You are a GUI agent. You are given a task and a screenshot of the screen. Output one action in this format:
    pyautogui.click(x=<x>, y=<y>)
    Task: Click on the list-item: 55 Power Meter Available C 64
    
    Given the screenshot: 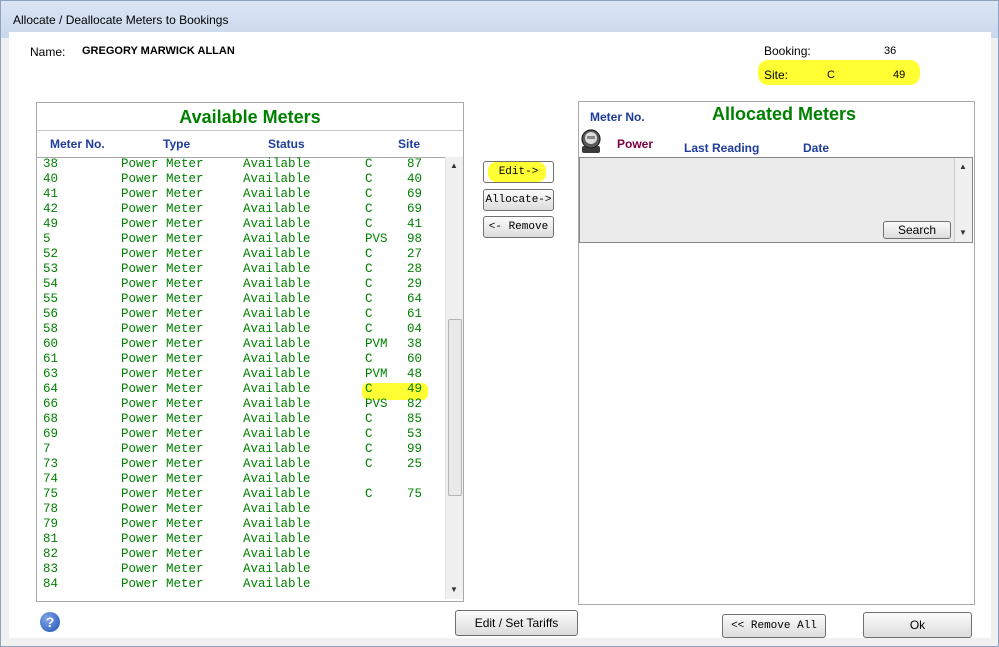 What is the action you would take?
    pyautogui.click(x=241, y=299)
    